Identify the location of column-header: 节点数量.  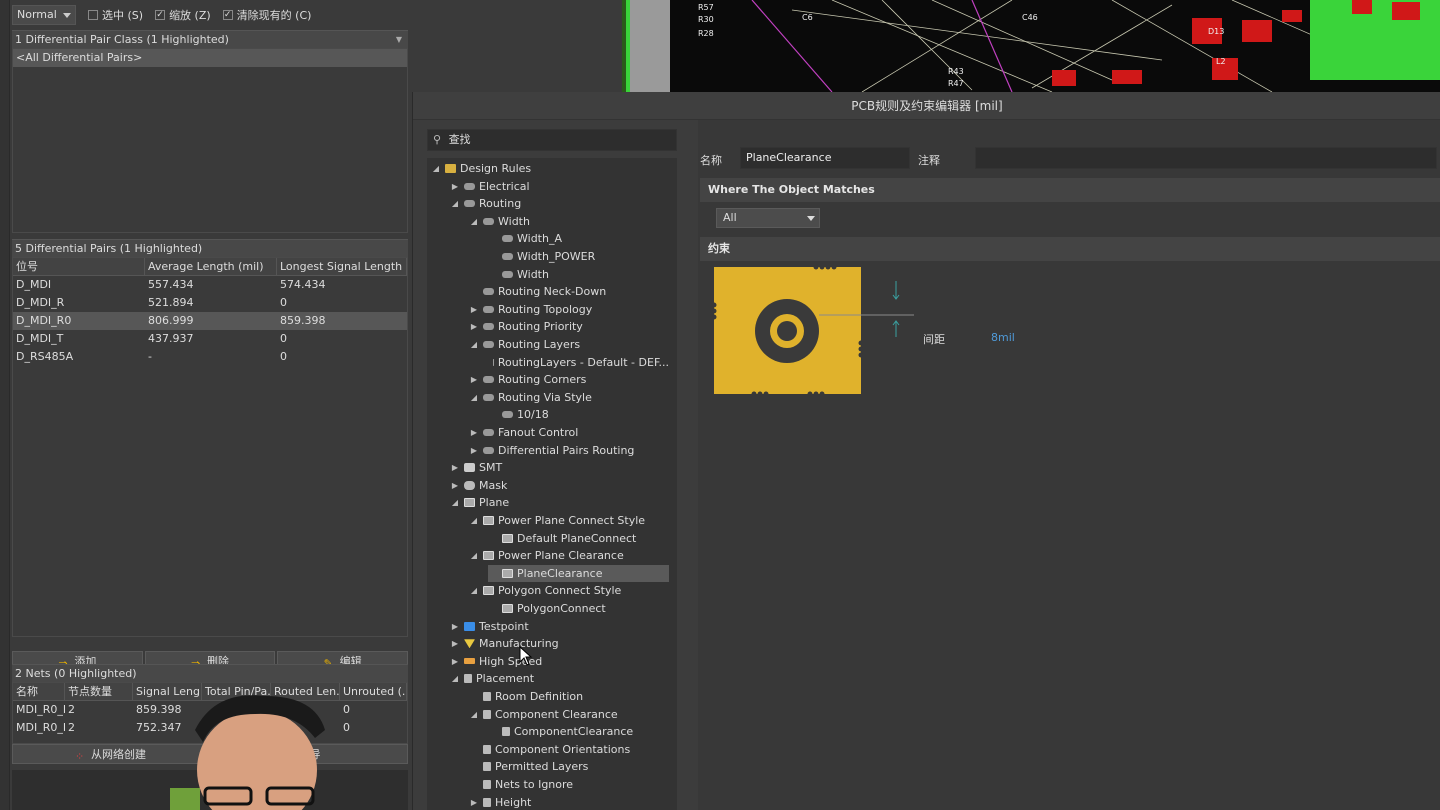
(99, 691).